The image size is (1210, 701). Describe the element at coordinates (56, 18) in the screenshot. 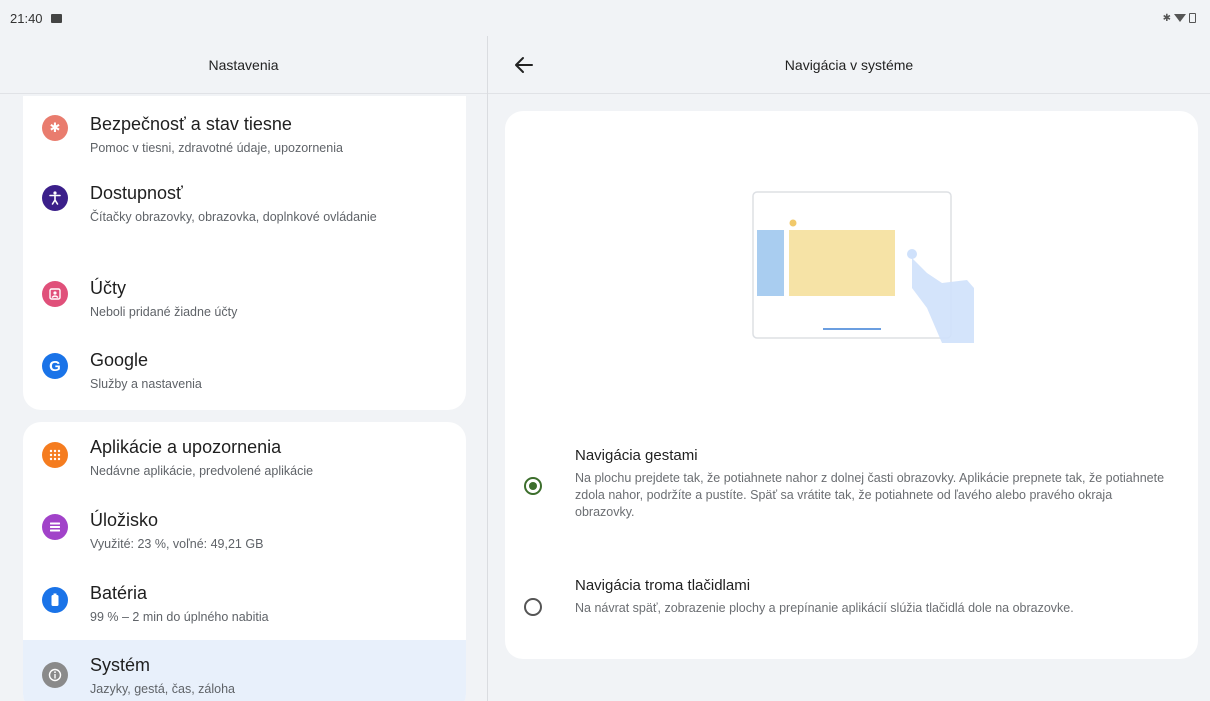

I see `notification-icon` at that location.